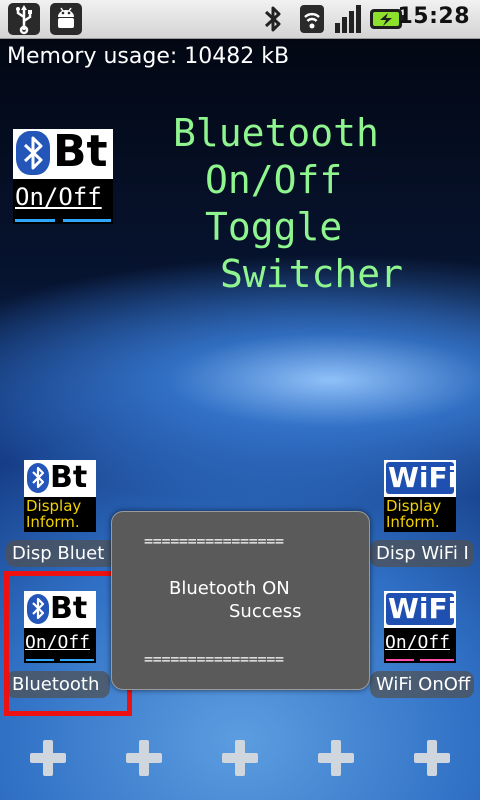  Describe the element at coordinates (422, 553) in the screenshot. I see `disp-wifi-label: Disp WiFi I` at that location.